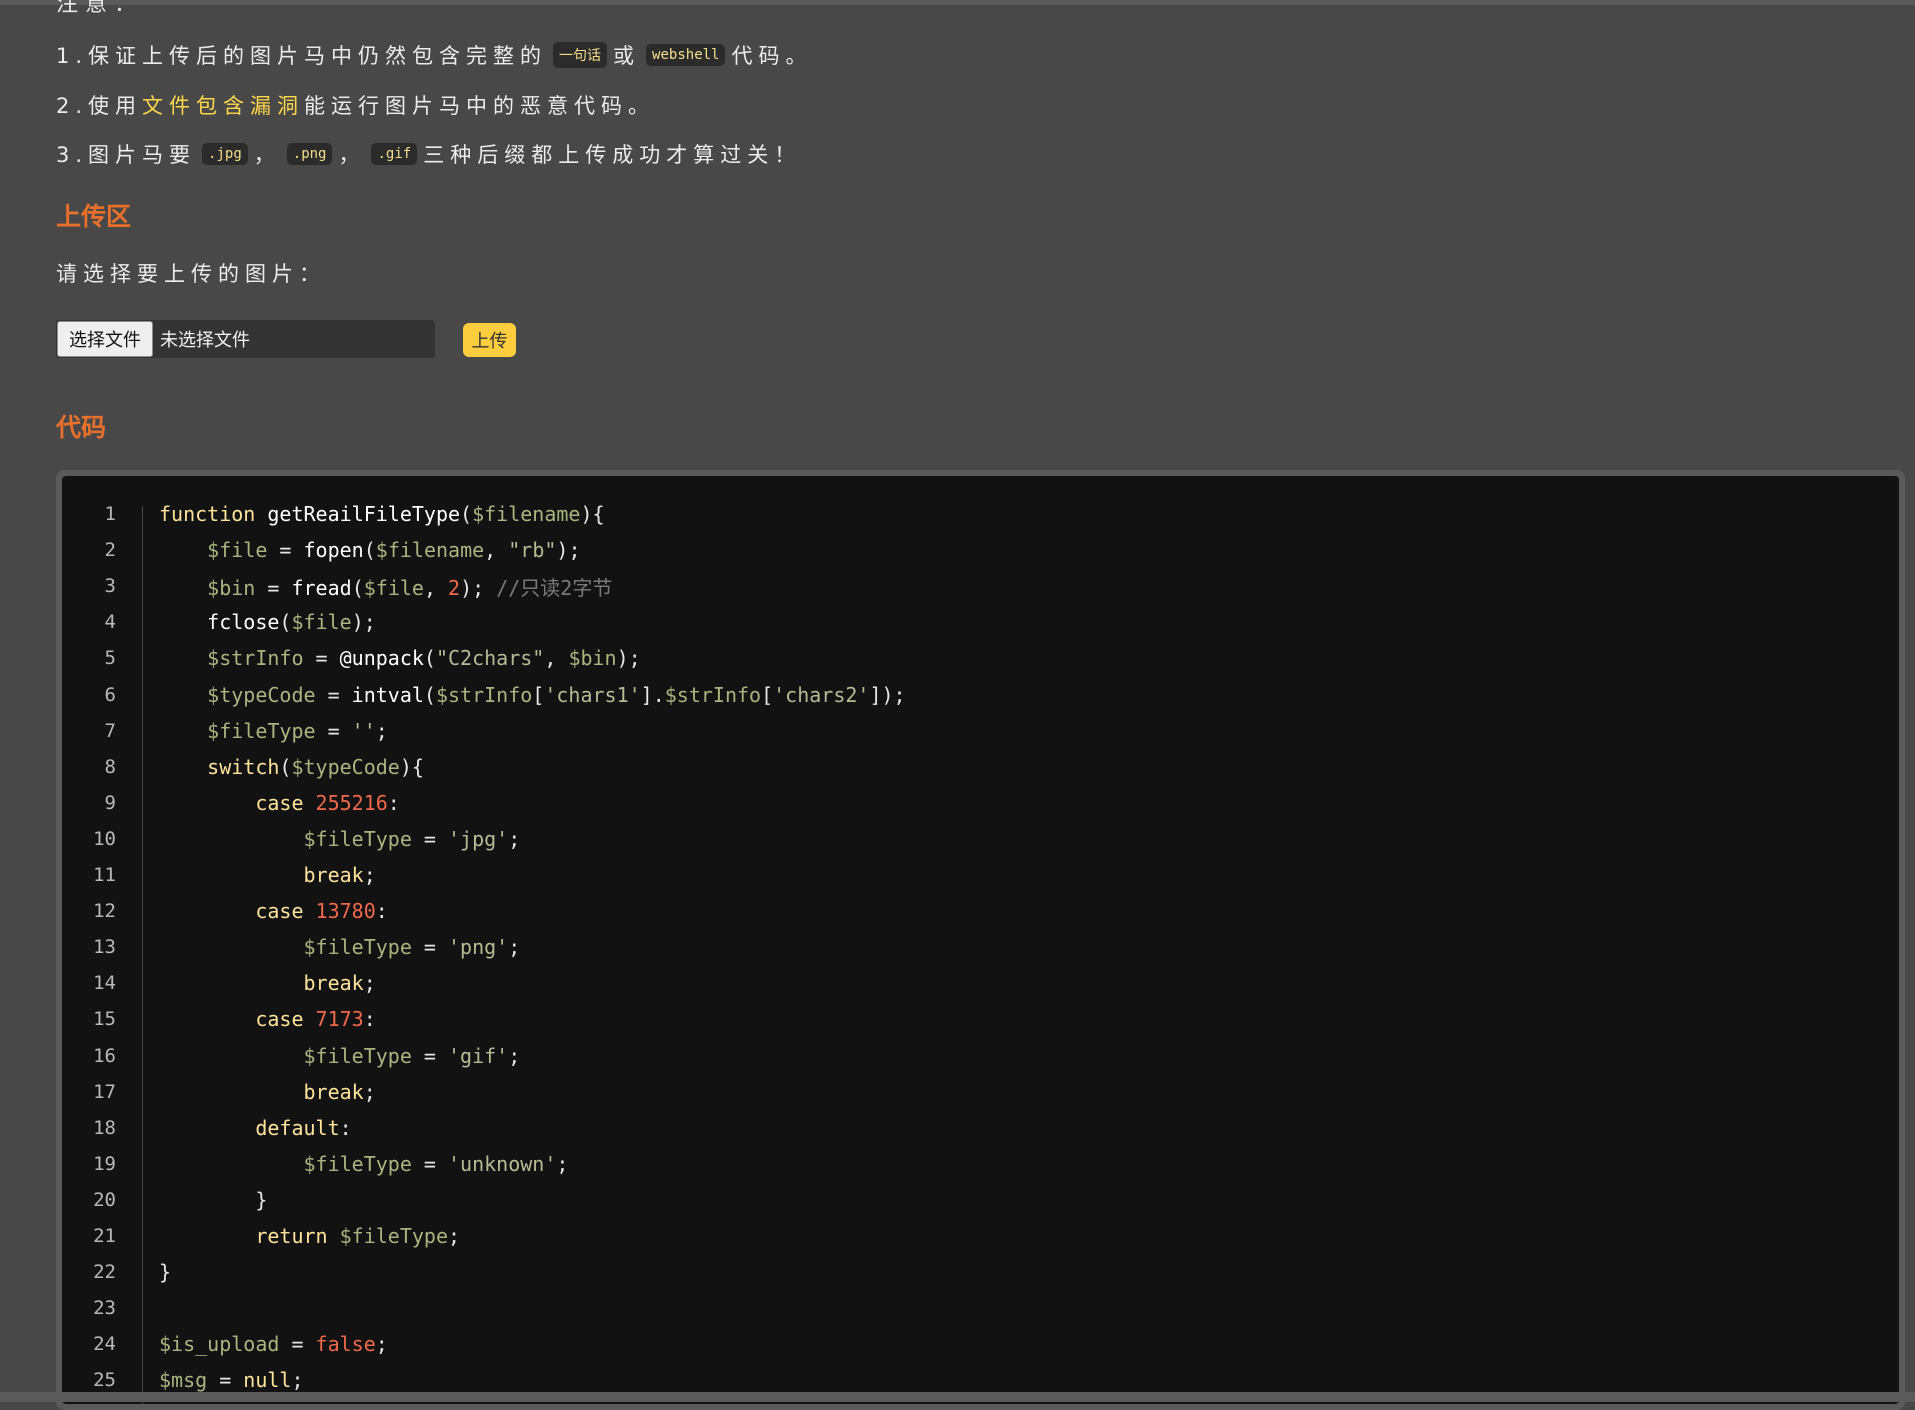 This screenshot has height=1410, width=1915. Describe the element at coordinates (339, 1019) in the screenshot. I see `code-token: 7173` at that location.